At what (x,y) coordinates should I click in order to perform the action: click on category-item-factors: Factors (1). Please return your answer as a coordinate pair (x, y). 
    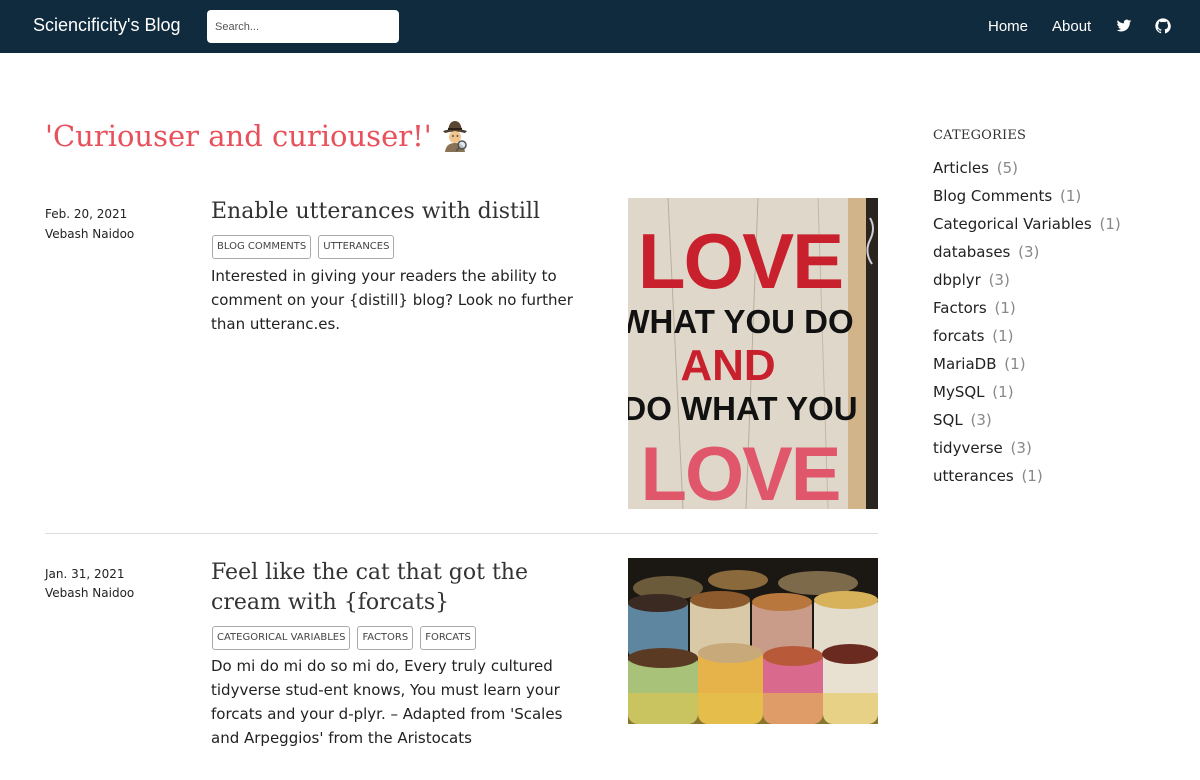
    Looking at the image, I should click on (1027, 310).